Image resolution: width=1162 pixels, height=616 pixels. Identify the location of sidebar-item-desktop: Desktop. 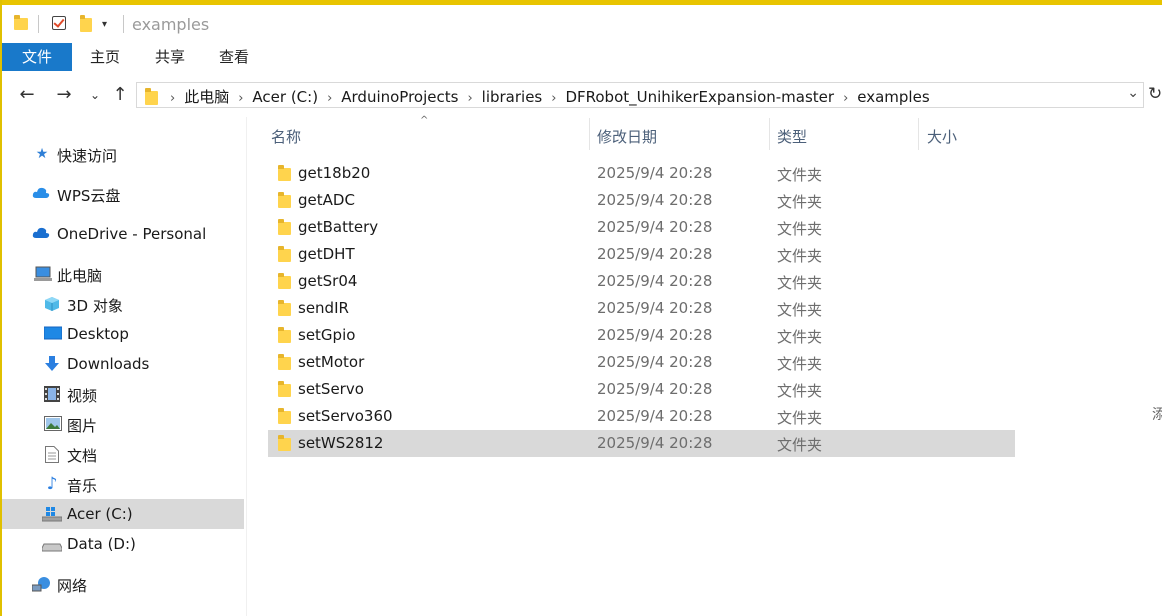
(123, 334).